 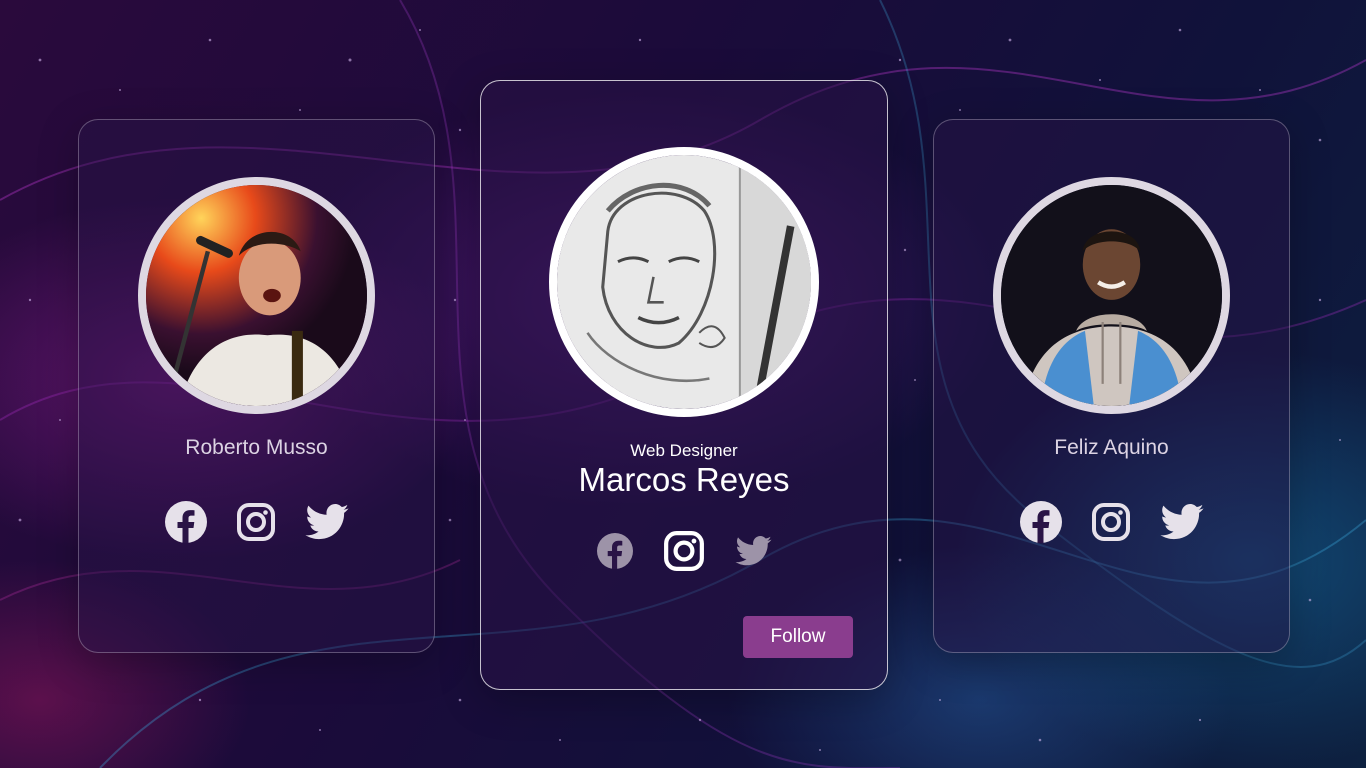 I want to click on profile-role: Web Designer, so click(x=684, y=450).